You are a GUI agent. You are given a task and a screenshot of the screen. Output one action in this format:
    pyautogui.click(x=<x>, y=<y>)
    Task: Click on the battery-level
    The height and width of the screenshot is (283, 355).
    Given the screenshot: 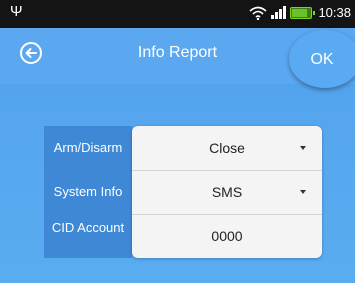 What is the action you would take?
    pyautogui.click(x=299, y=12)
    